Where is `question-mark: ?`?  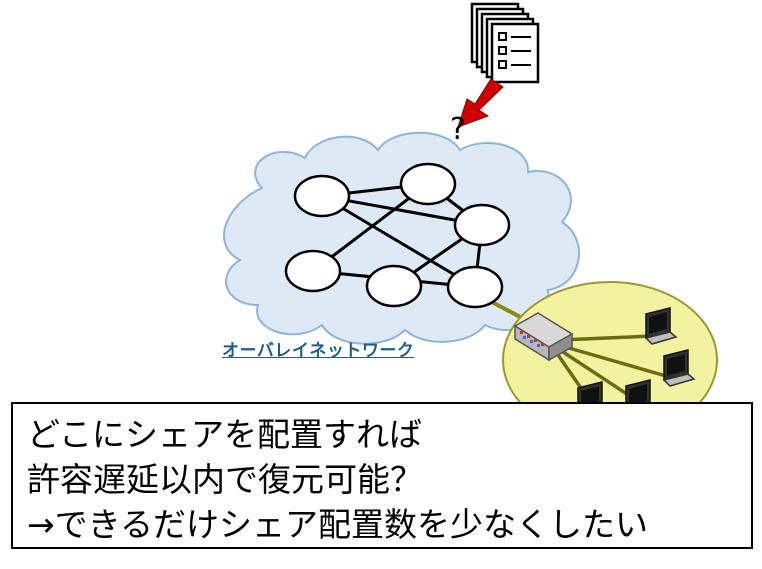
question-mark: ? is located at coordinates (458, 129).